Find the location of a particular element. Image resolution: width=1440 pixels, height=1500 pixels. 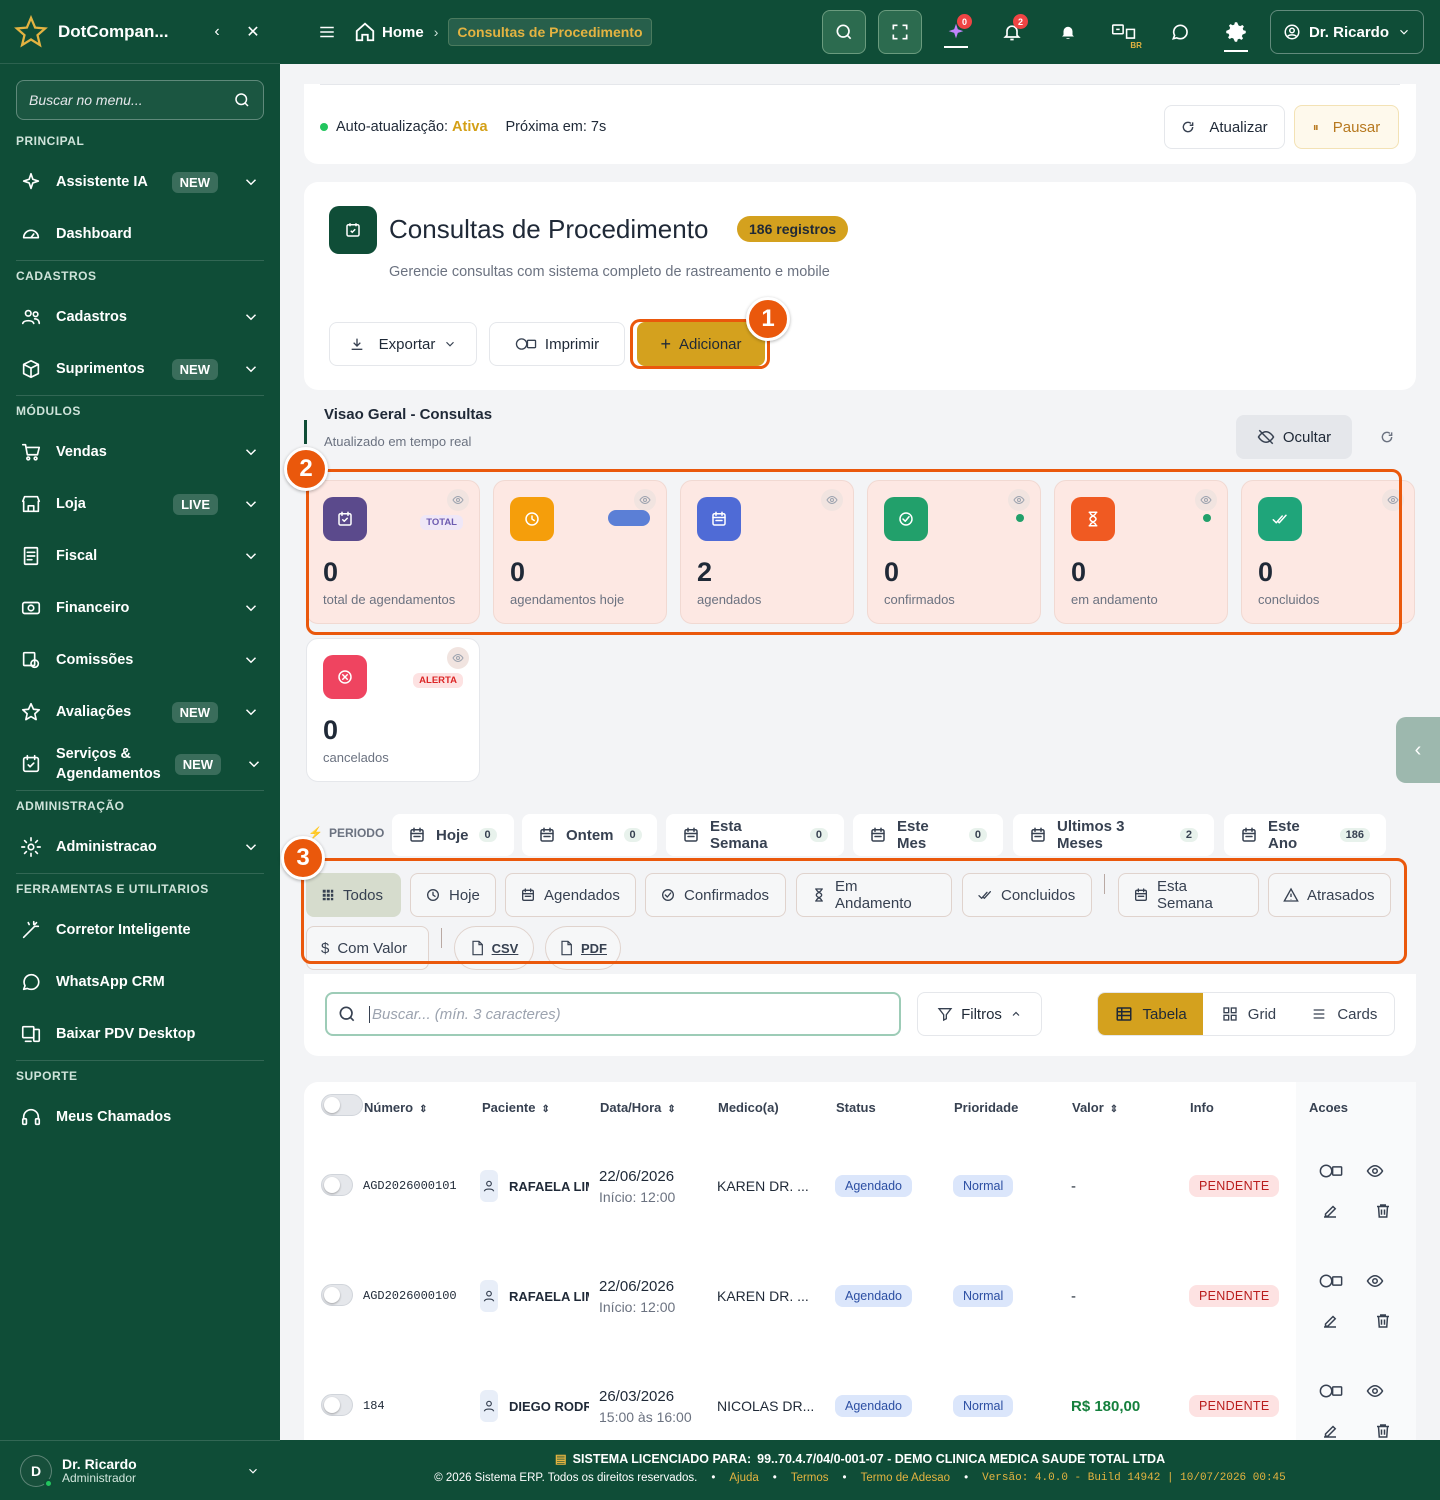

column-header: Prioridade is located at coordinates (986, 1107).